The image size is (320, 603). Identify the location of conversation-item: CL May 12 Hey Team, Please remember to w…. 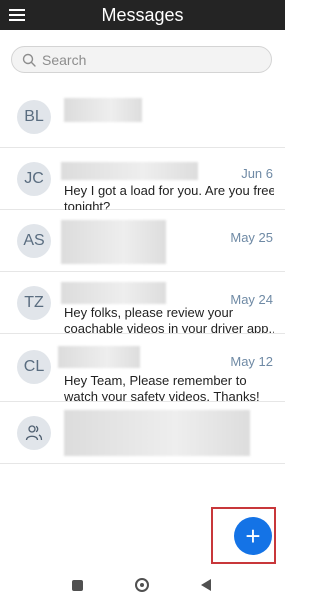
(142, 368).